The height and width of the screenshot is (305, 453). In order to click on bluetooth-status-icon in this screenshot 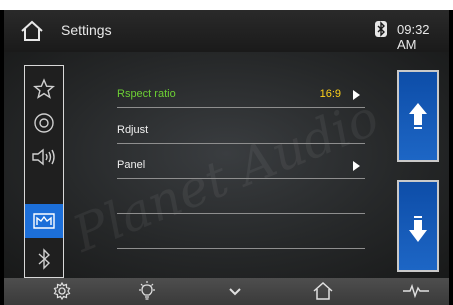, I will do `click(381, 29)`.